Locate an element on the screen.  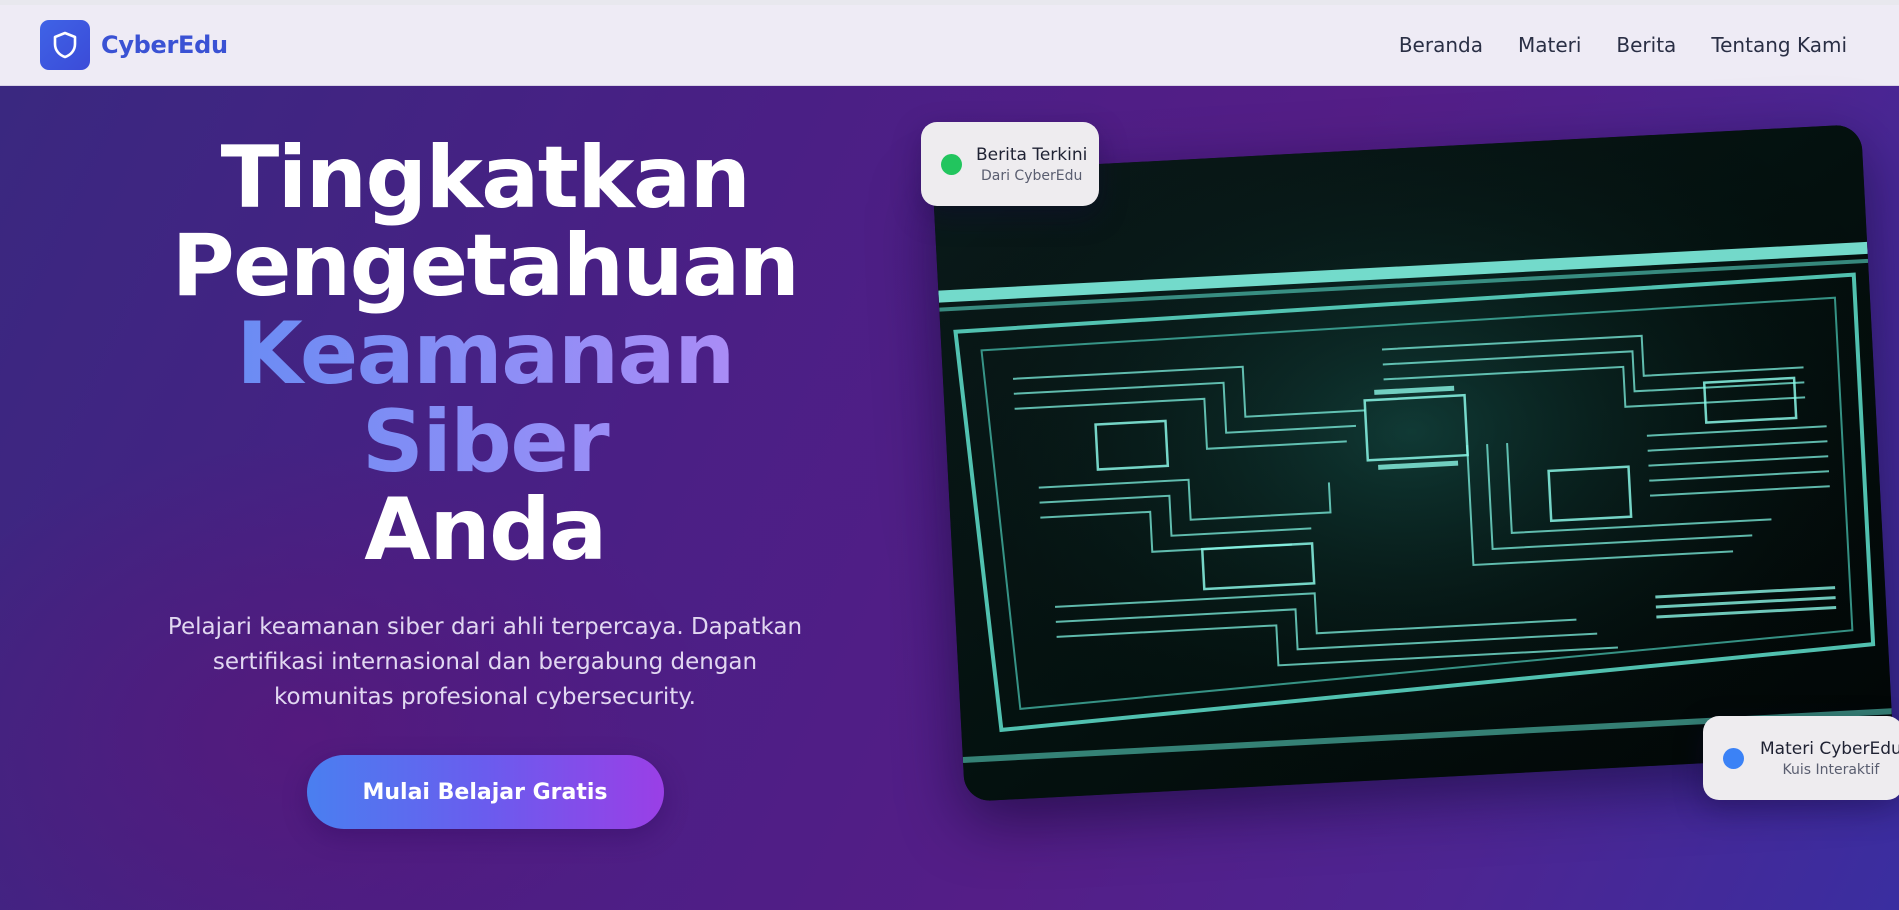
nav-link-materi: Materi is located at coordinates (1549, 45).